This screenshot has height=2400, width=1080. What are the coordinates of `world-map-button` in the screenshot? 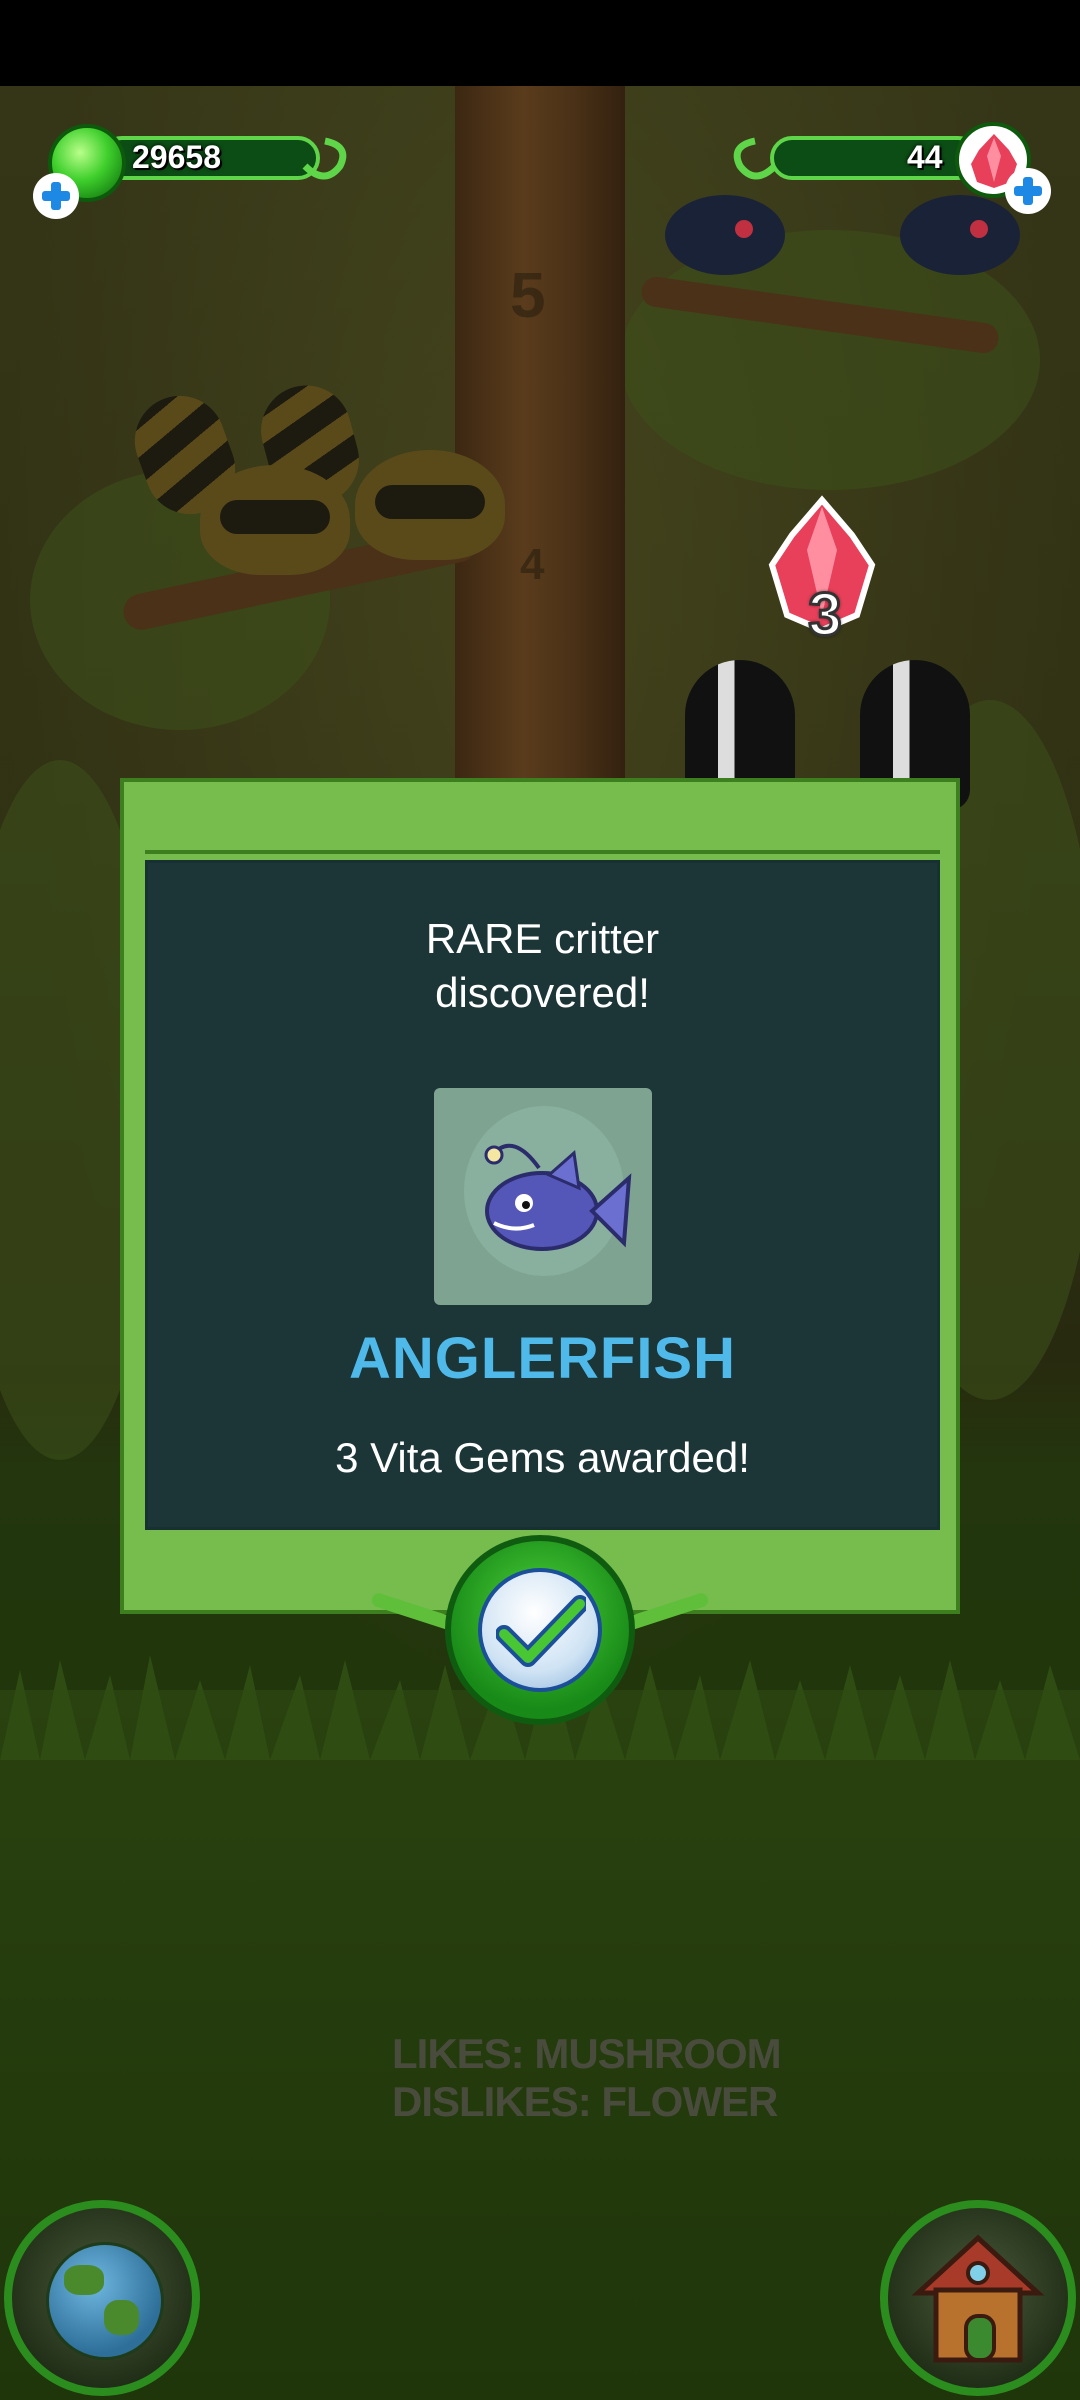 It's located at (102, 2298).